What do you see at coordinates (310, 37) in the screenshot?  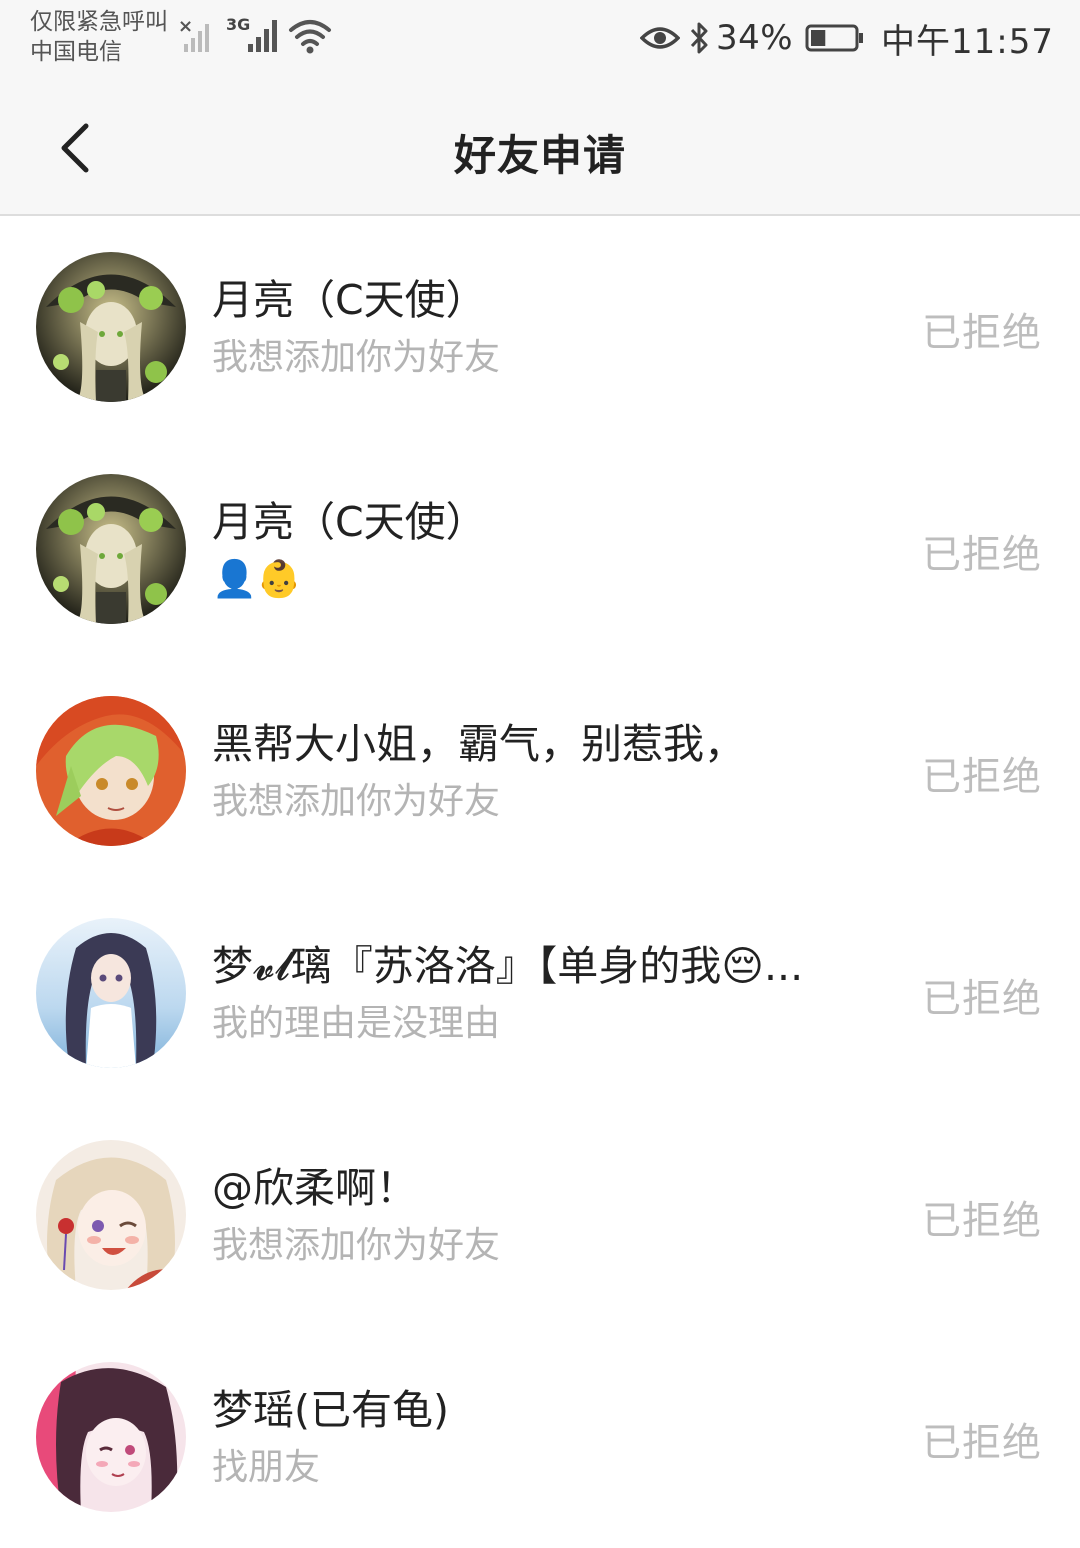 I see `wifi-icon` at bounding box center [310, 37].